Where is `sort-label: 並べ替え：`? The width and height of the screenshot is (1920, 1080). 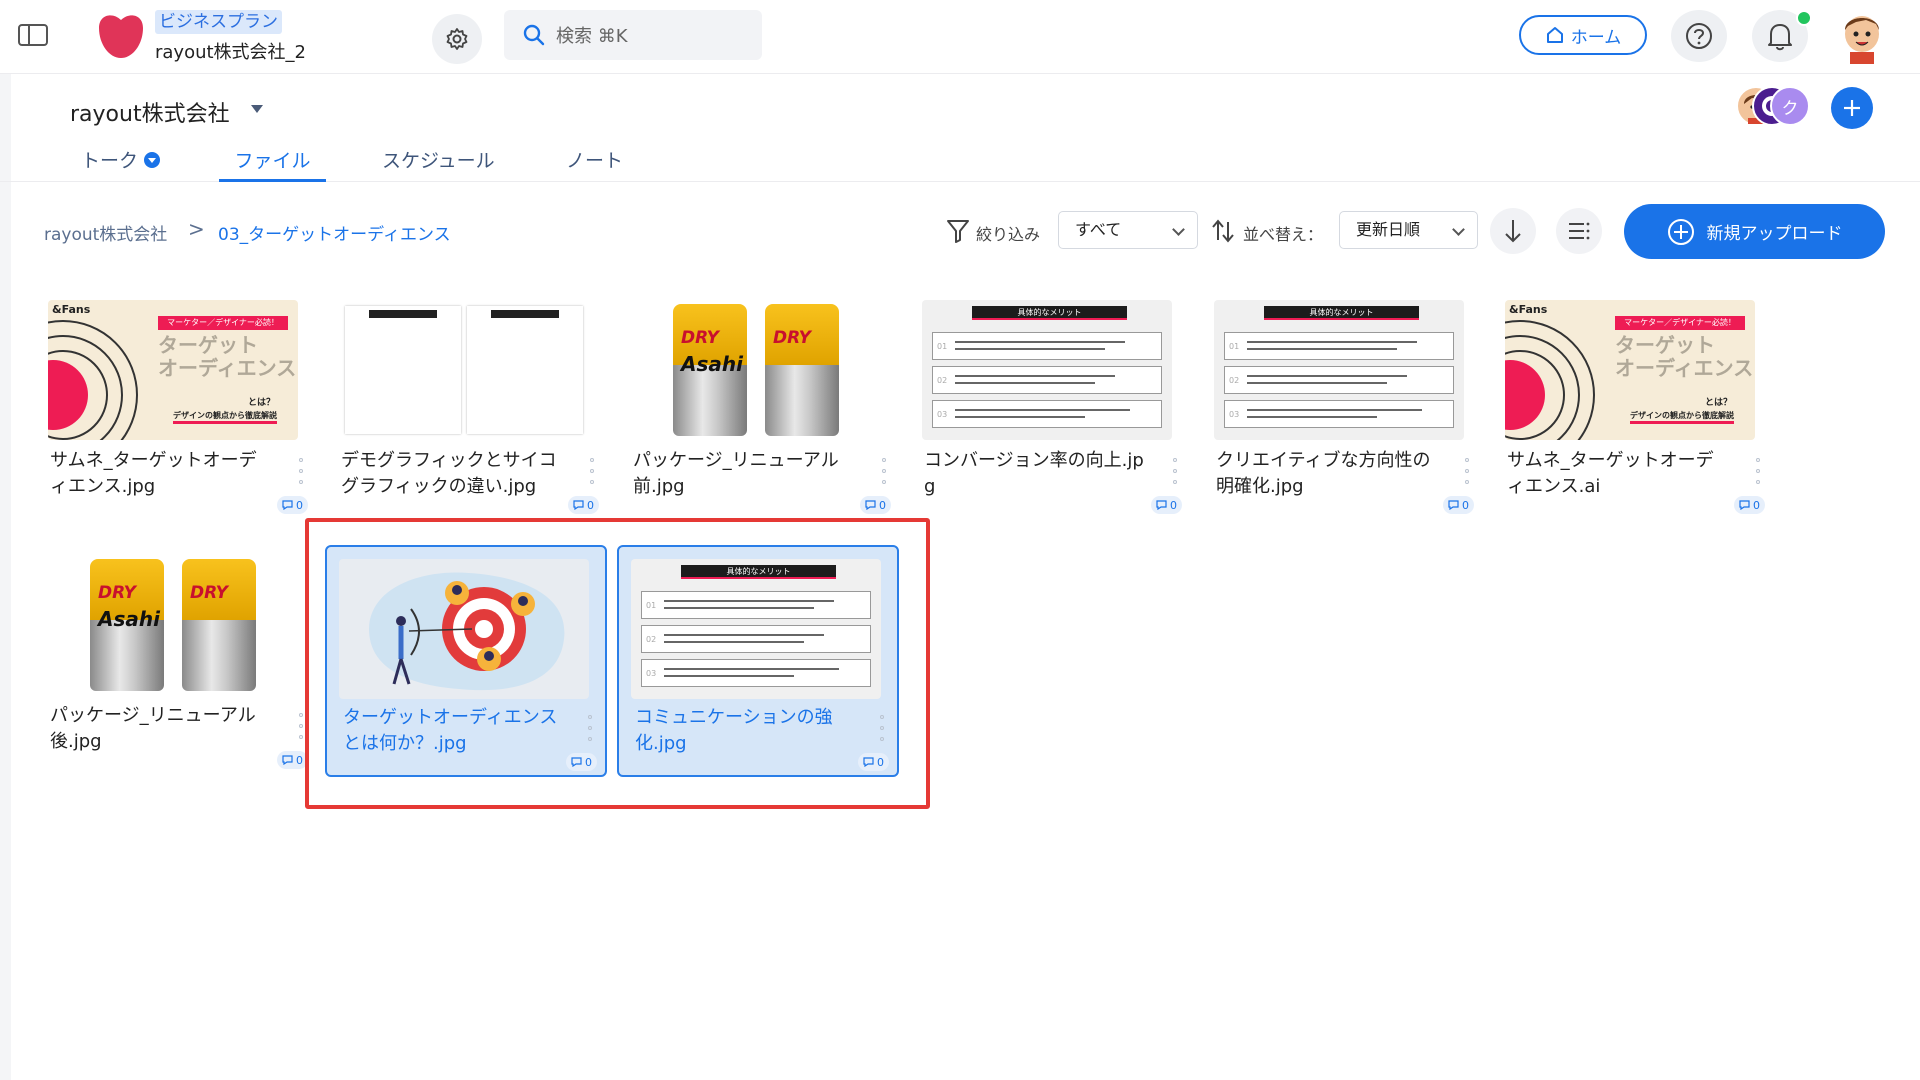
sort-label: 並べ替え： is located at coordinates (1283, 234).